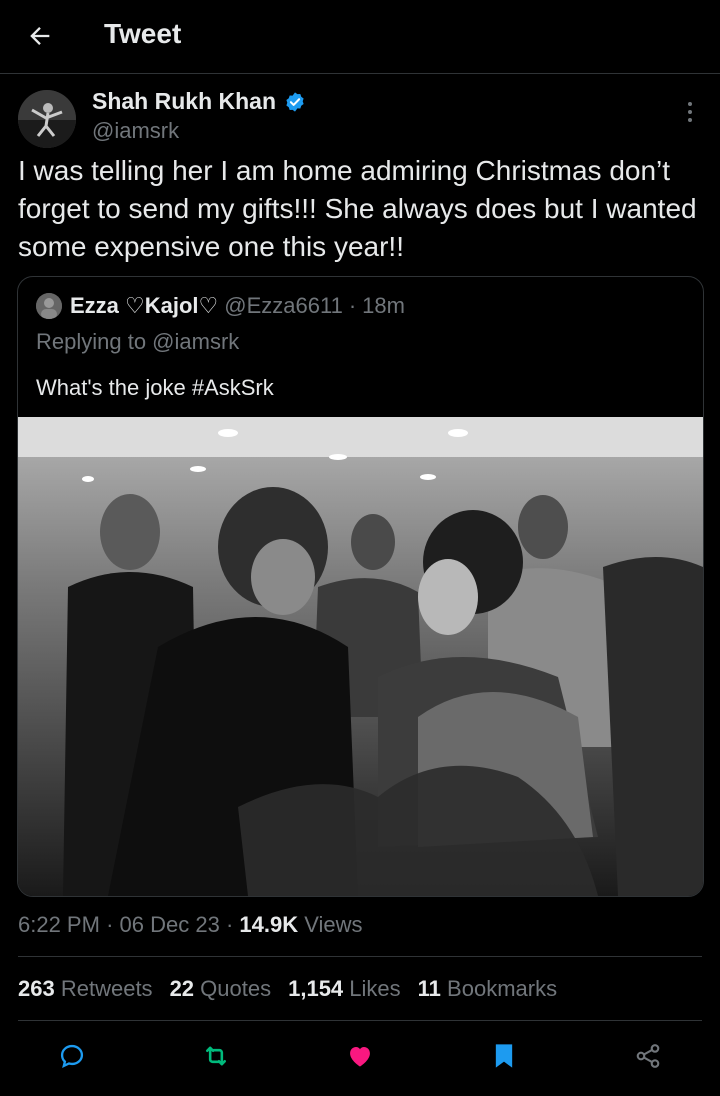 The height and width of the screenshot is (1096, 720). Describe the element at coordinates (144, 305) in the screenshot. I see `quote-author-name: Ezza ♡Kajol♡` at that location.